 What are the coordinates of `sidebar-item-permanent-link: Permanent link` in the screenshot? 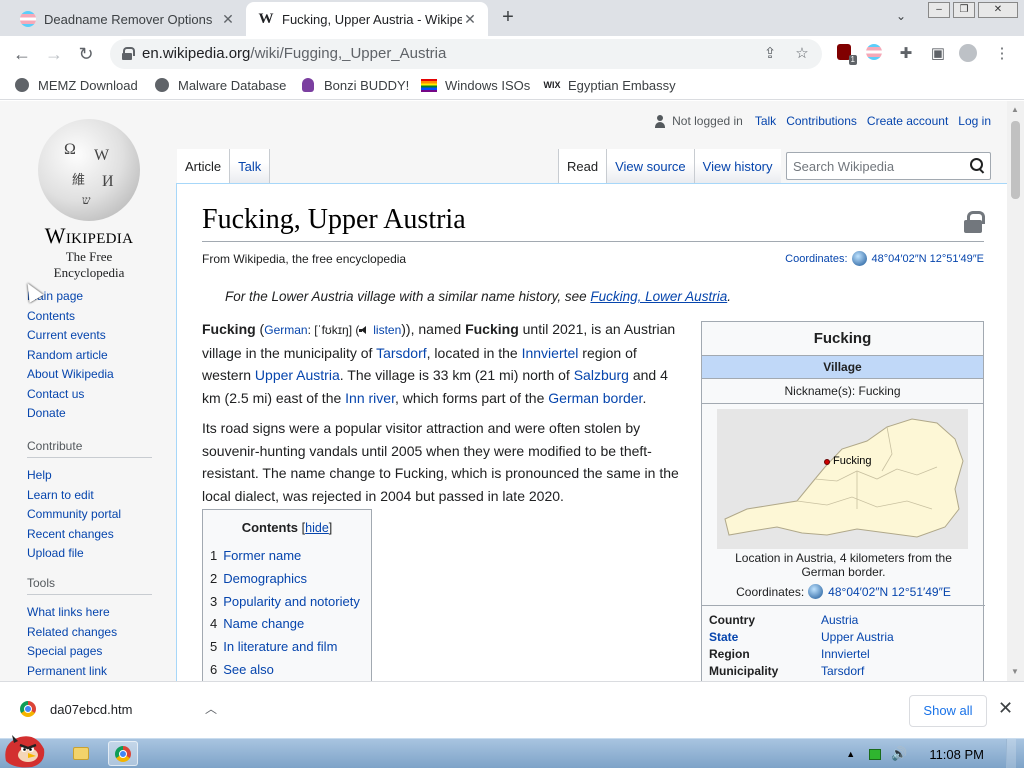 It's located at (89, 672).